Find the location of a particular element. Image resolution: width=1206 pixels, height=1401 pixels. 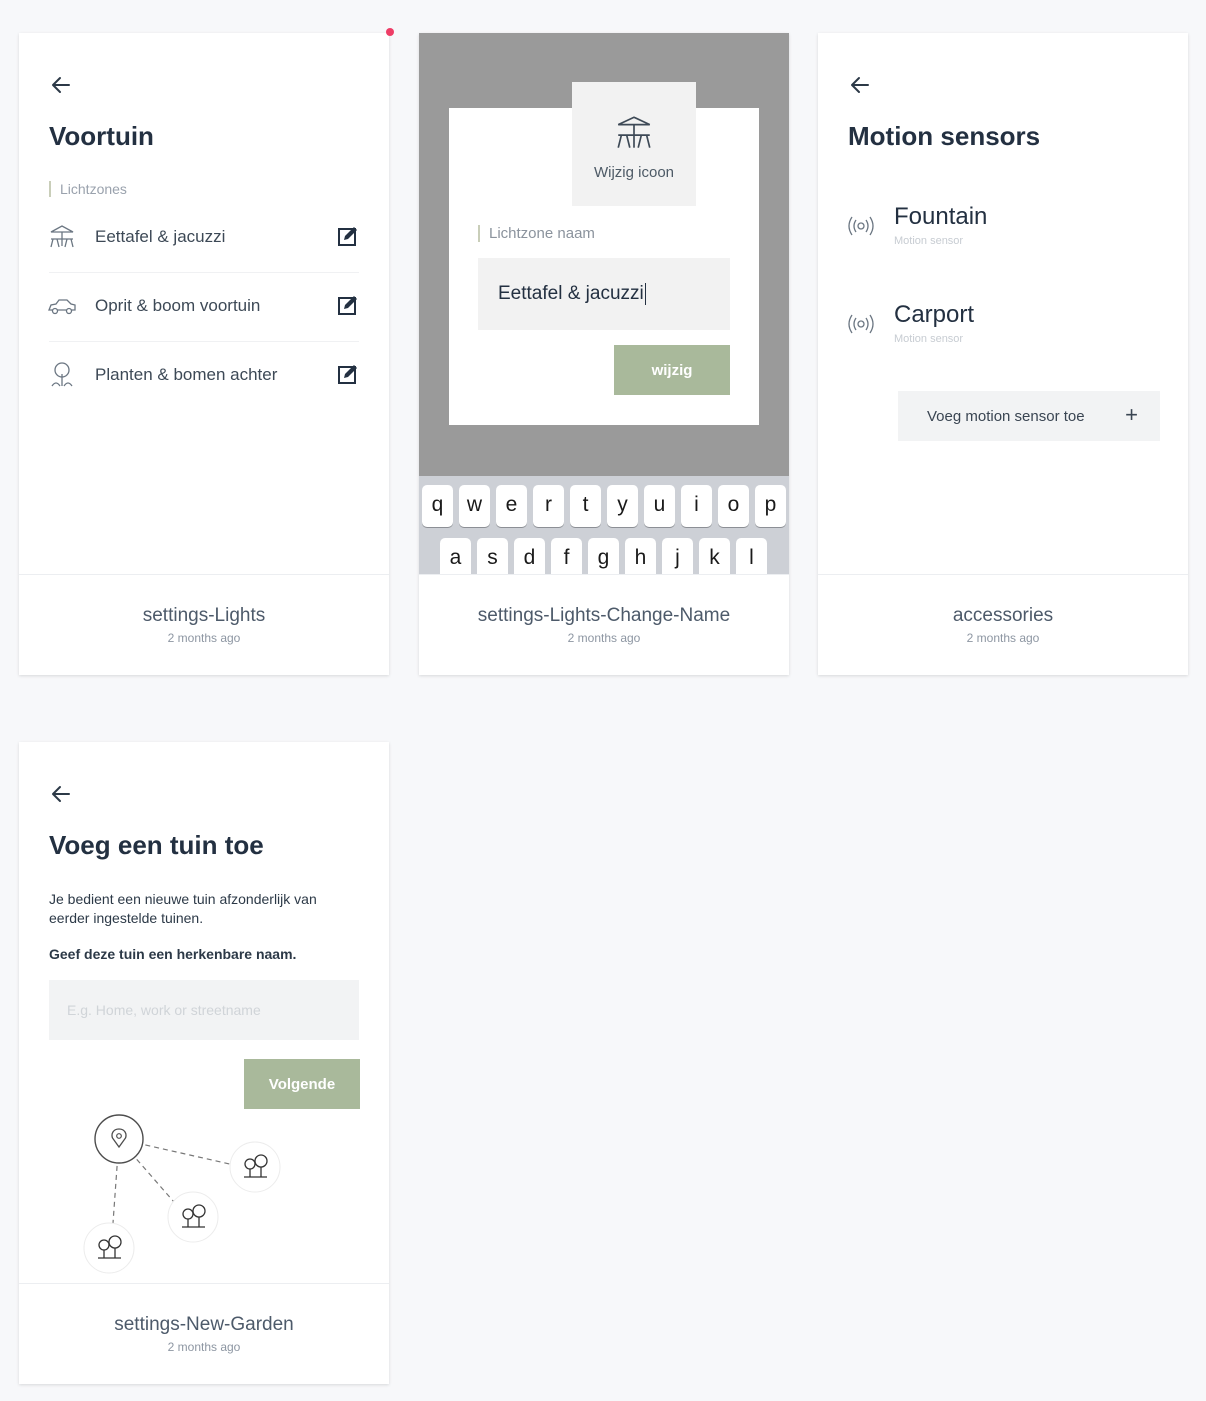

keyboard-key: a is located at coordinates (455, 556).